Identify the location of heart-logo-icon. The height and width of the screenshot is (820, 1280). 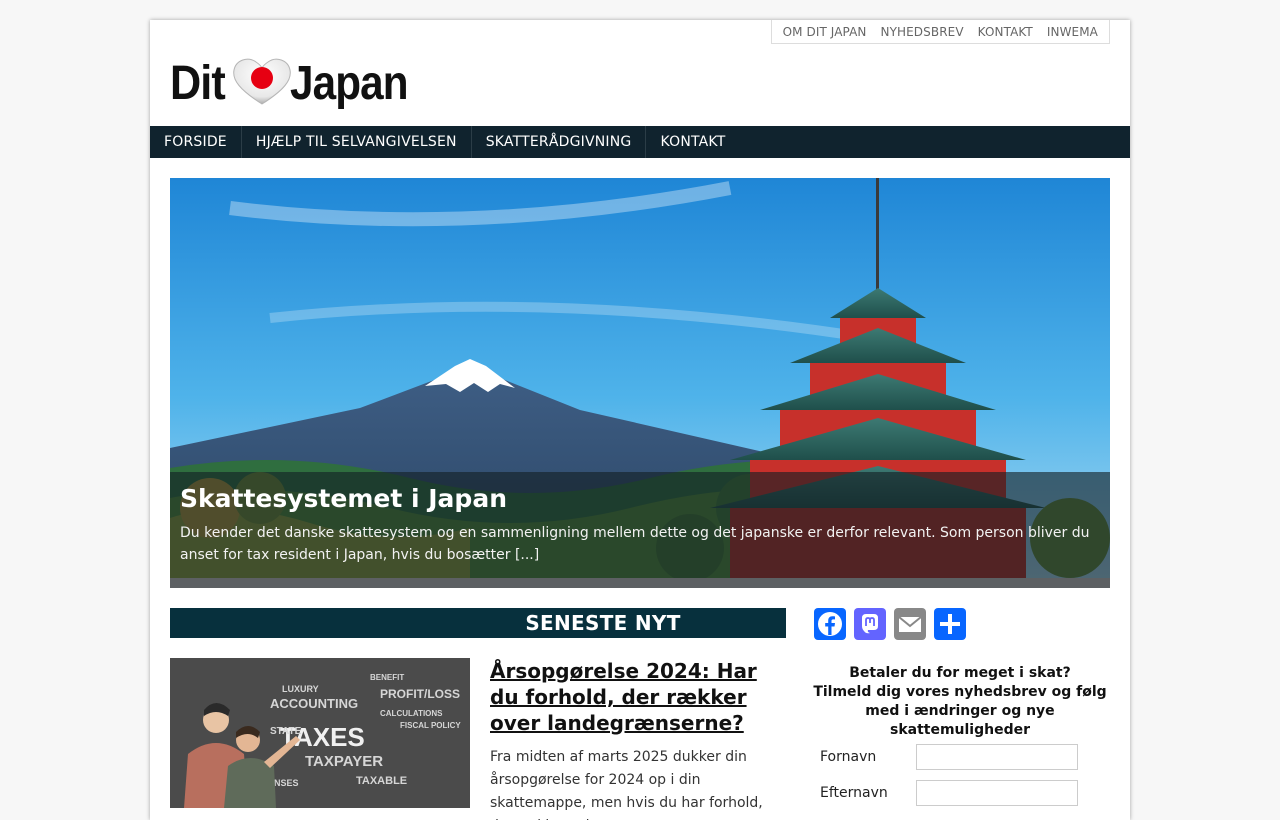
(262, 81).